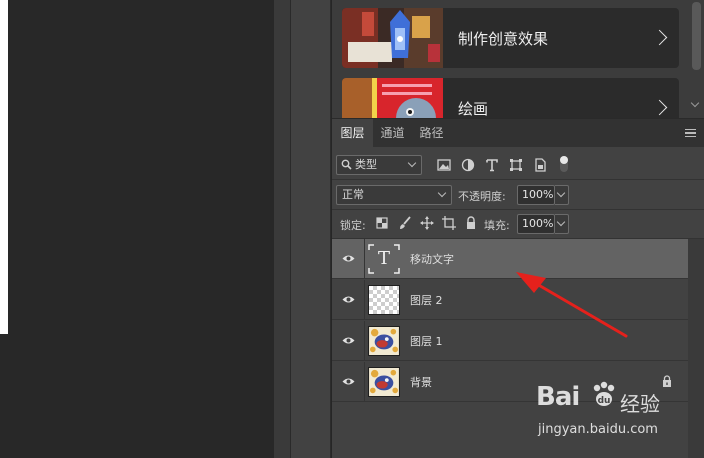 The width and height of the screenshot is (704, 458). I want to click on fill-input: 100%, so click(536, 224).